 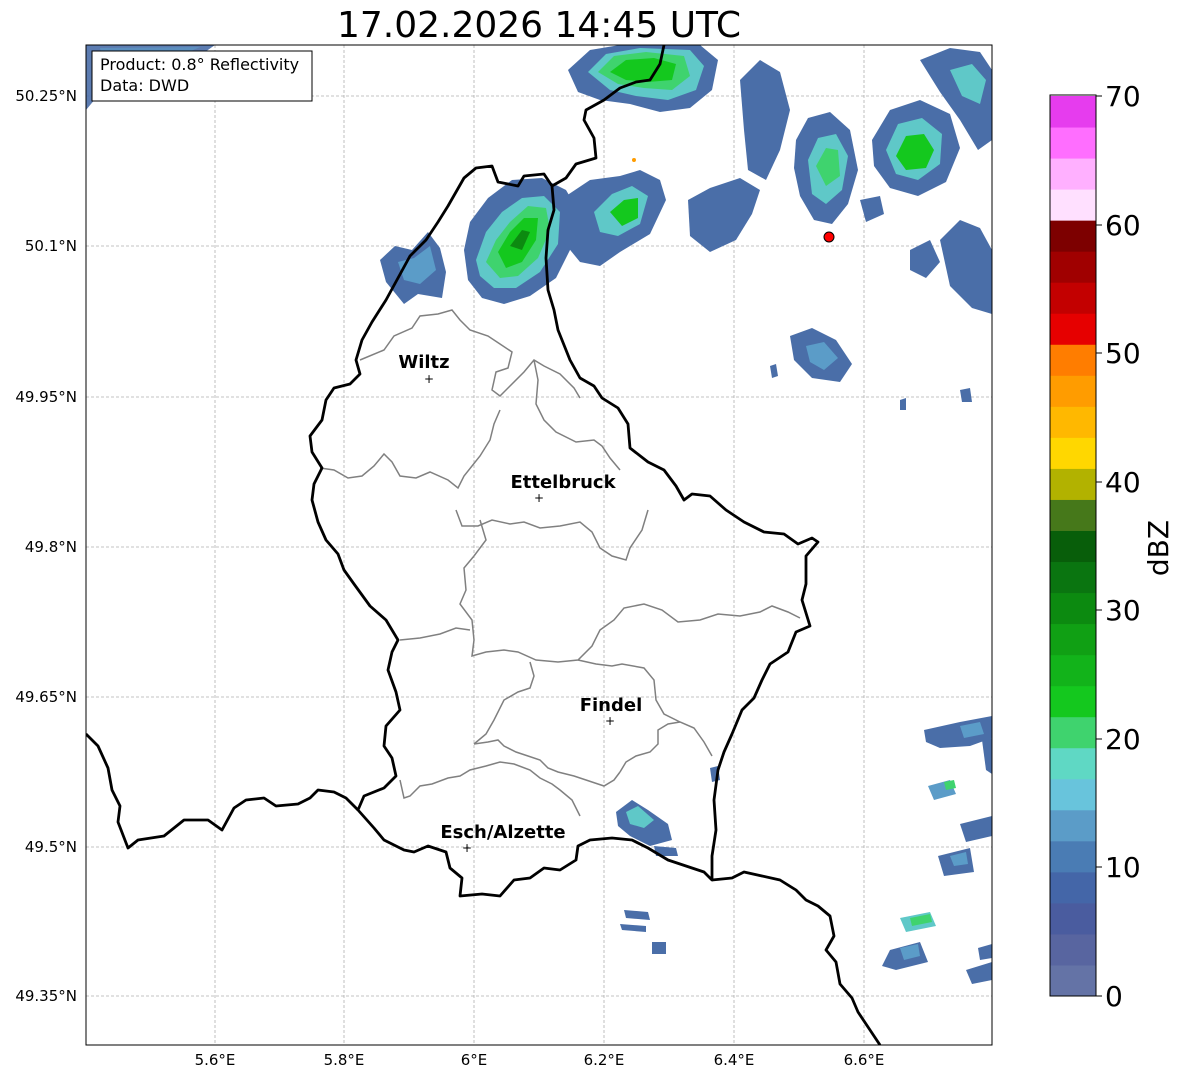 I want to click on colorbar-segments, so click(x=1073, y=546).